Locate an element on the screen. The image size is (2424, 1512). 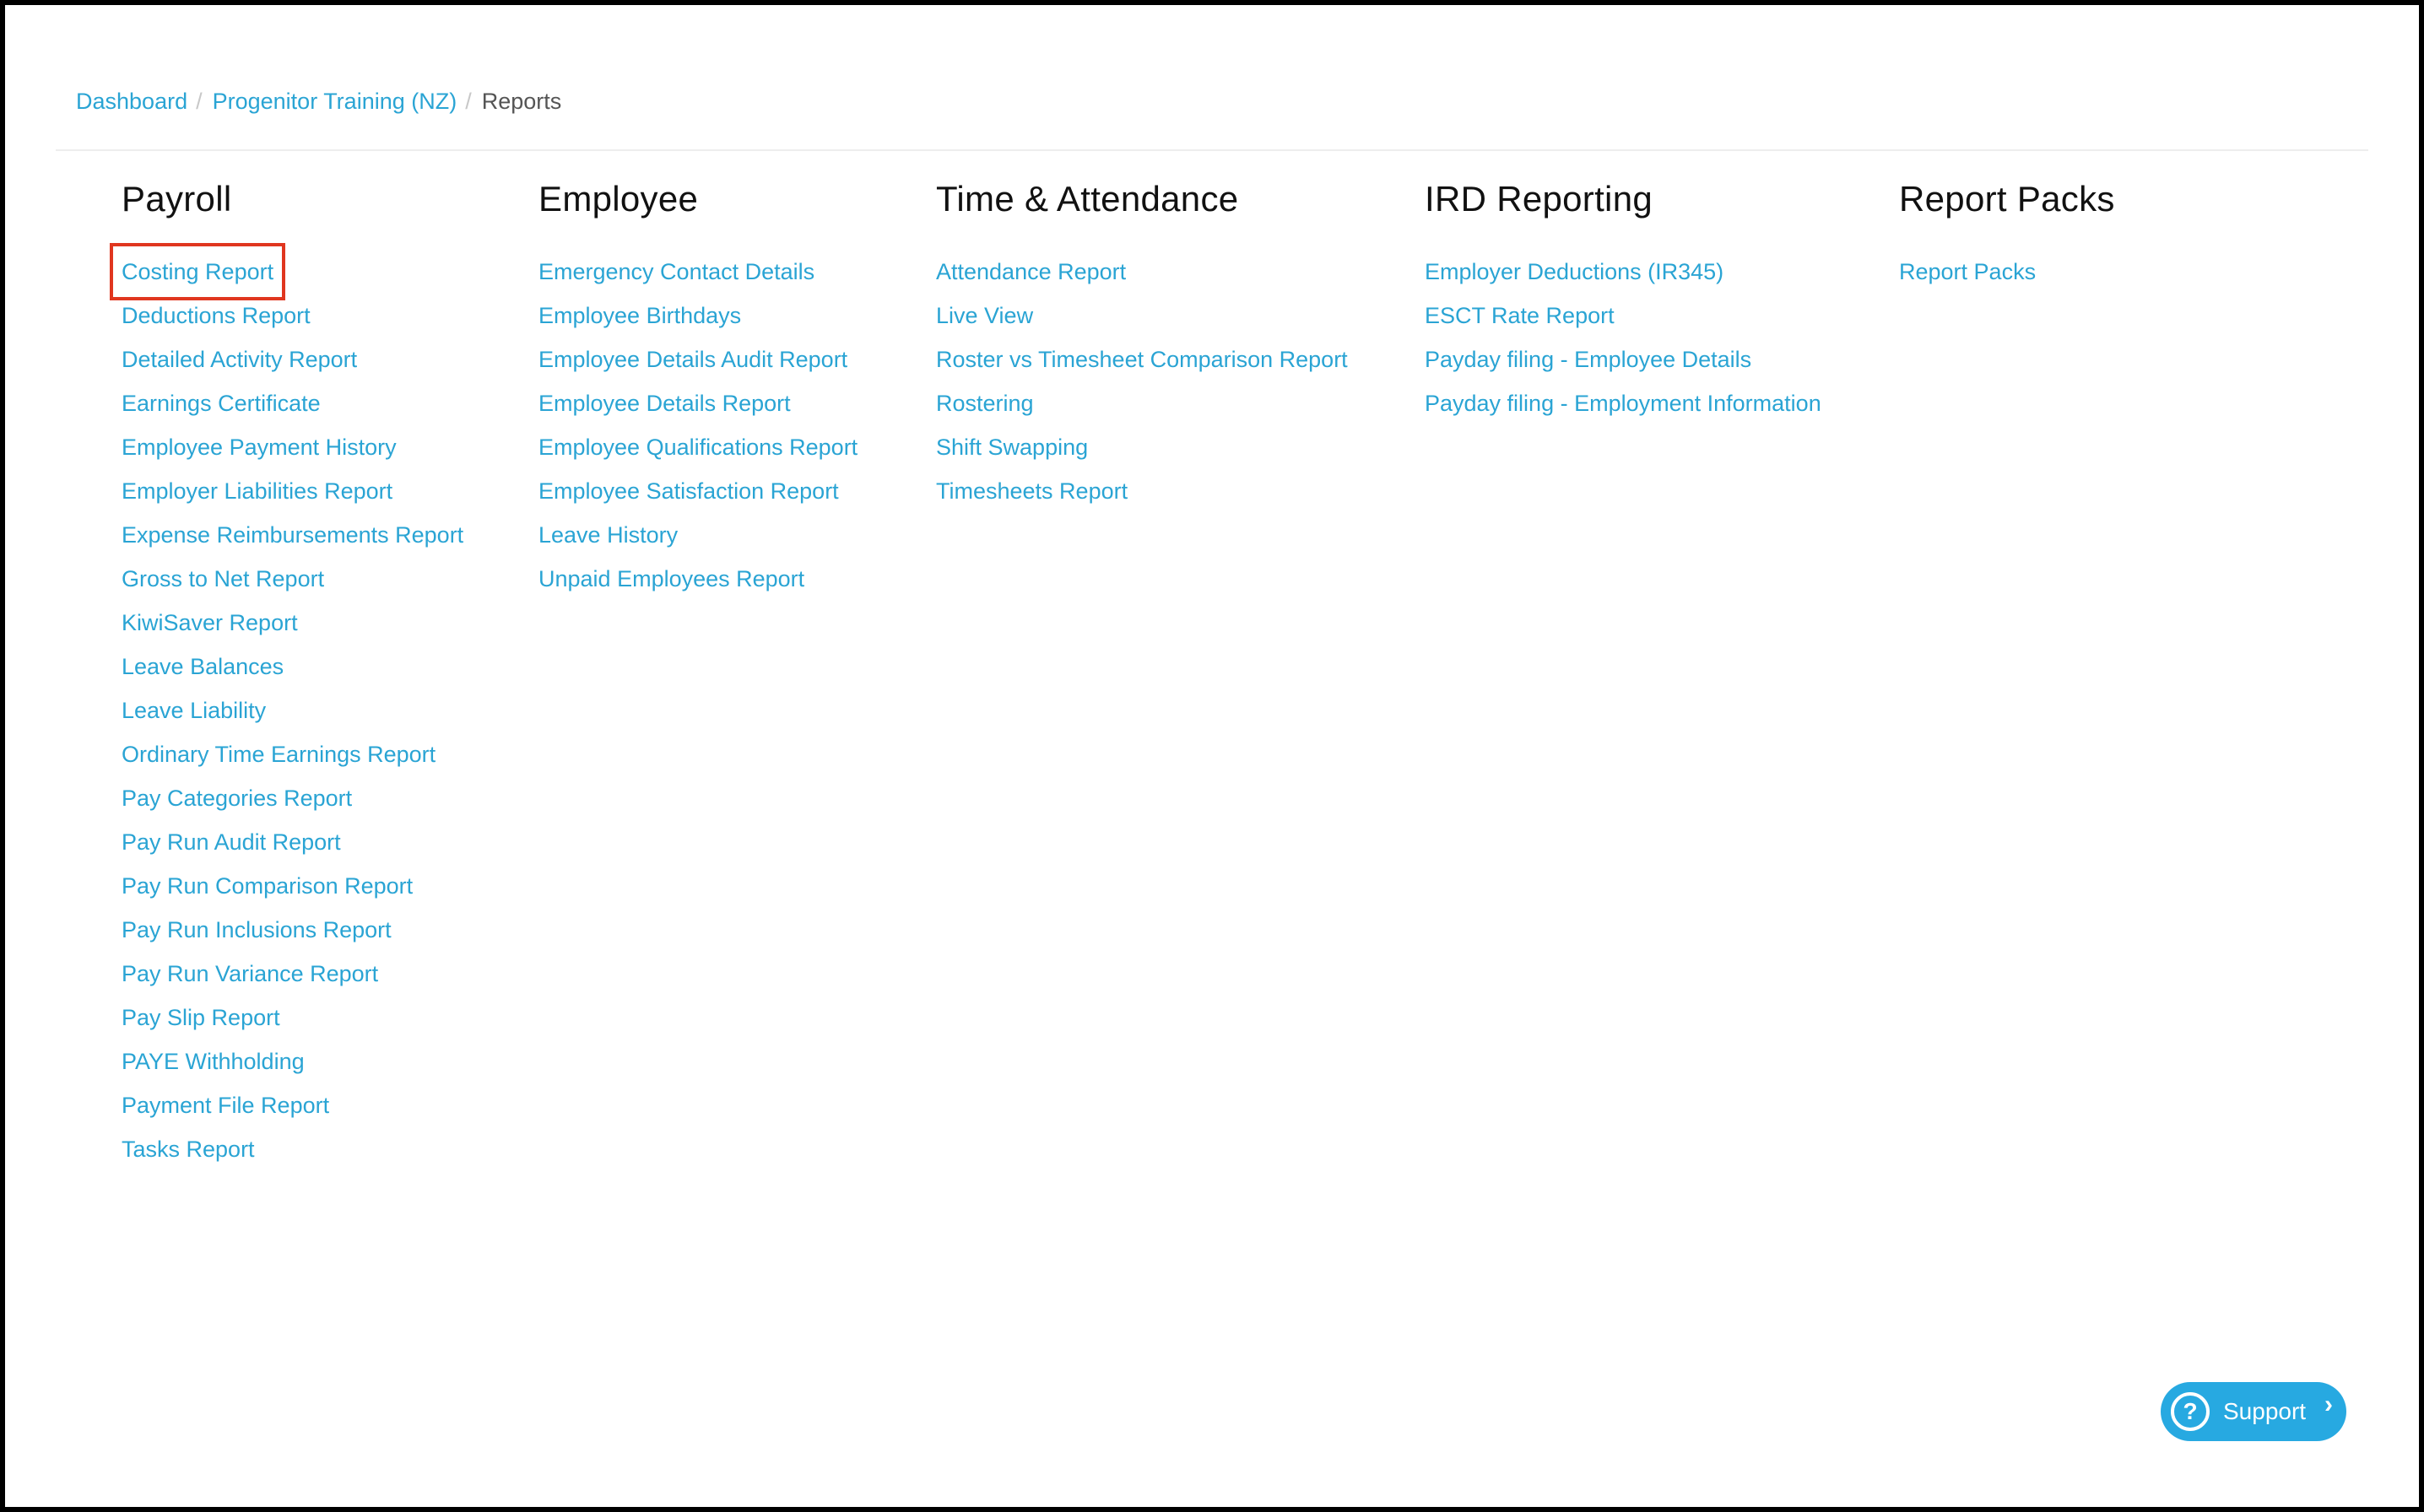
report-list-item: Live View is located at coordinates (1142, 321).